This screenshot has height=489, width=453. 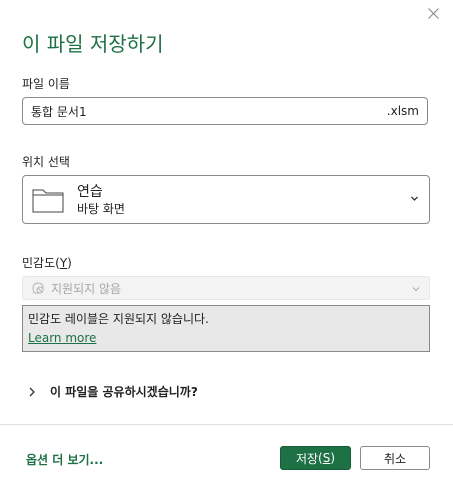 What do you see at coordinates (90, 191) in the screenshot?
I see `location-name: 연습` at bounding box center [90, 191].